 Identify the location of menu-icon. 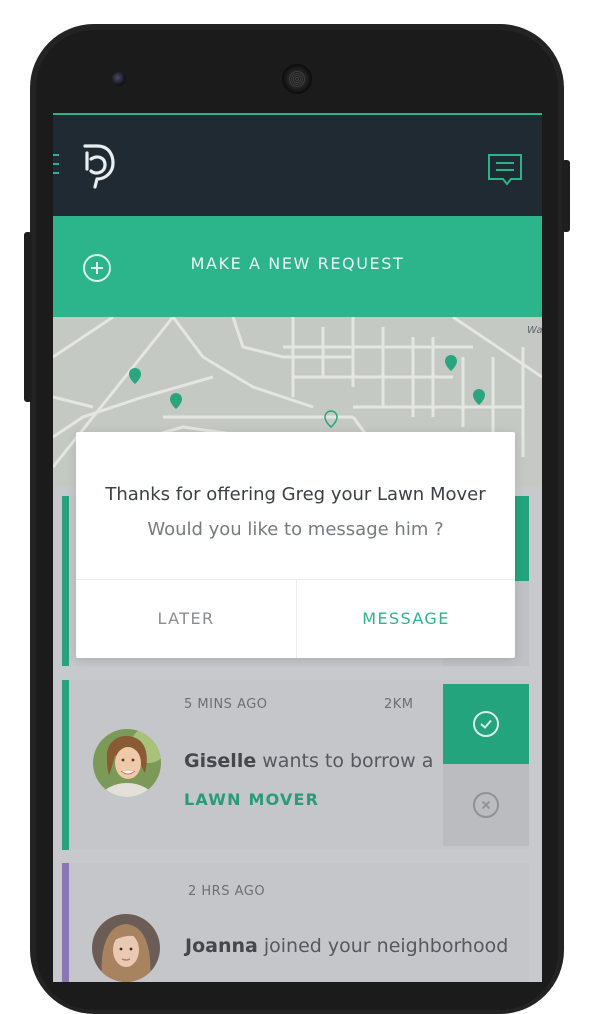
(58, 167).